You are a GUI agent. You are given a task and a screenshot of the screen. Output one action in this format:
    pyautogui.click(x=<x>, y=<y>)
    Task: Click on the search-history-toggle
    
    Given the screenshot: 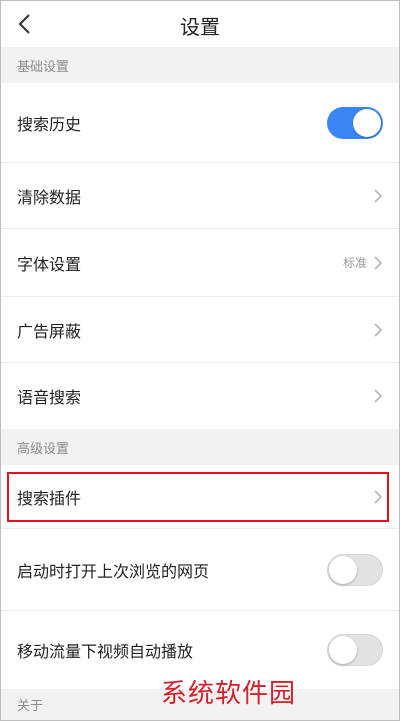 What is the action you would take?
    pyautogui.click(x=355, y=122)
    